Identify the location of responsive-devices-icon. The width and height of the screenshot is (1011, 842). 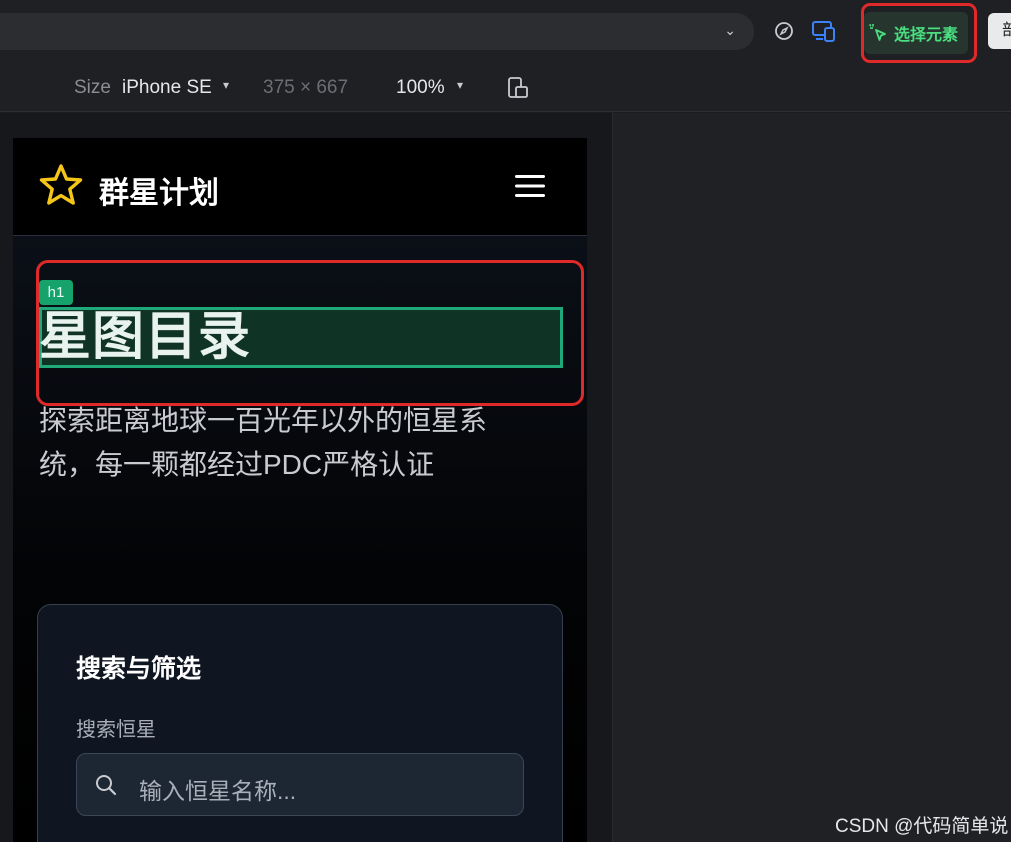
(824, 31).